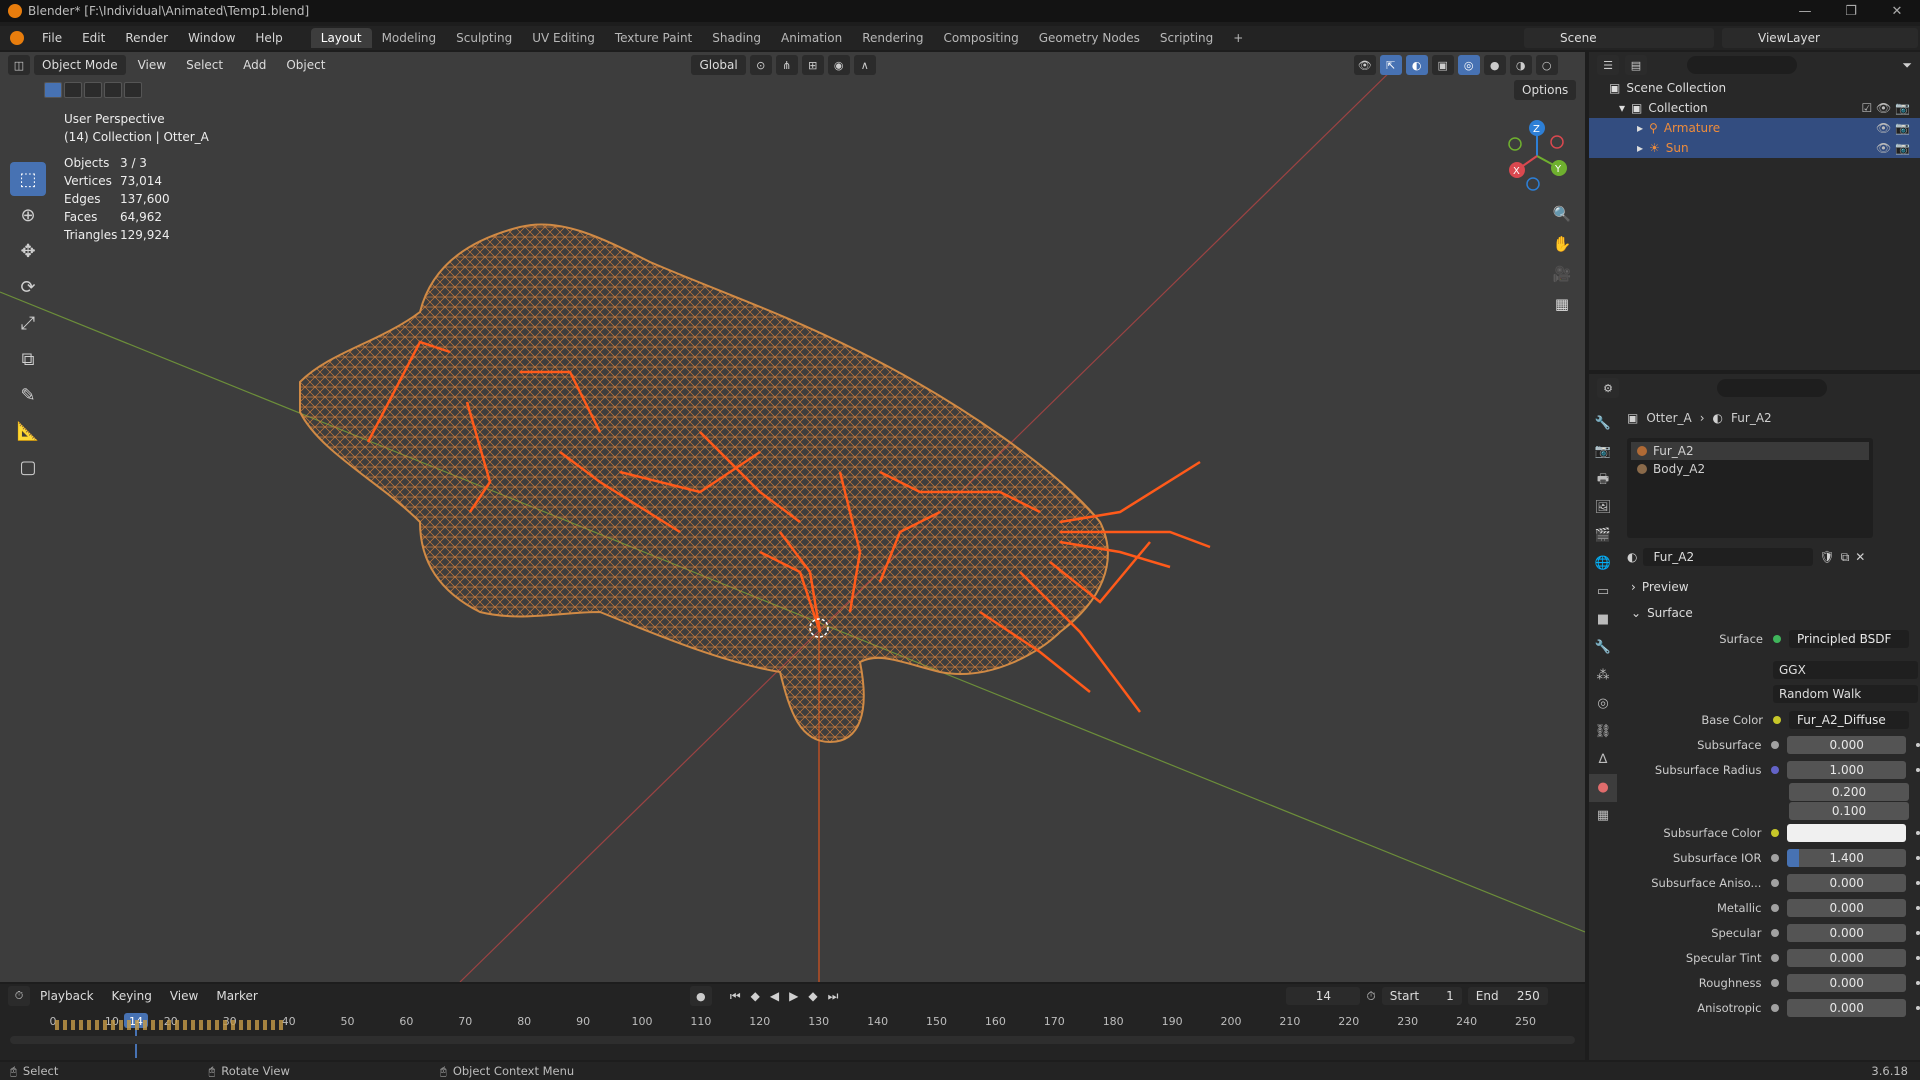 The width and height of the screenshot is (1920, 1080). Describe the element at coordinates (1860, 557) in the screenshot. I see `unlink-icon: ✕` at that location.